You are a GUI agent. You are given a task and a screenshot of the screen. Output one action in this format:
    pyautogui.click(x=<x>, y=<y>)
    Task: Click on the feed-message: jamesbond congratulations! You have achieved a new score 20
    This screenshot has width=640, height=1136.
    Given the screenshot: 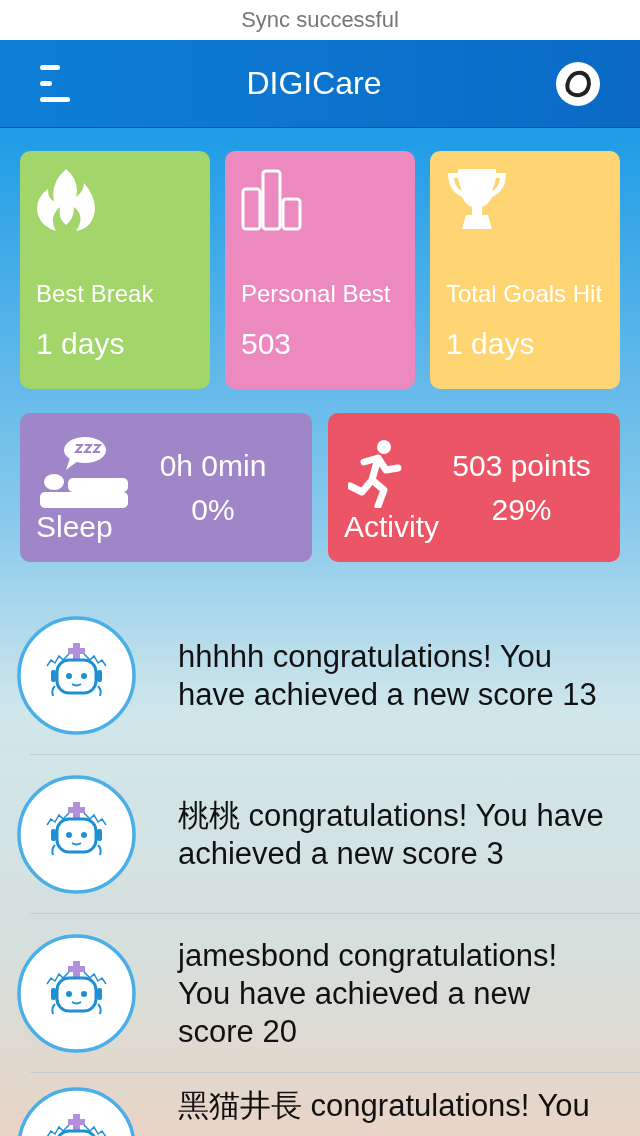 What is the action you would take?
    pyautogui.click(x=368, y=993)
    